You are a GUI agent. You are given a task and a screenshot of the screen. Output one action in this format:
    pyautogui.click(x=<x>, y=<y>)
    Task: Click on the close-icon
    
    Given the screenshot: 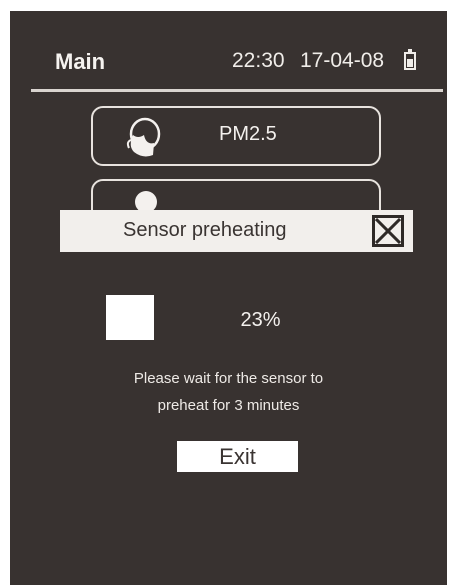 What is the action you would take?
    pyautogui.click(x=388, y=231)
    